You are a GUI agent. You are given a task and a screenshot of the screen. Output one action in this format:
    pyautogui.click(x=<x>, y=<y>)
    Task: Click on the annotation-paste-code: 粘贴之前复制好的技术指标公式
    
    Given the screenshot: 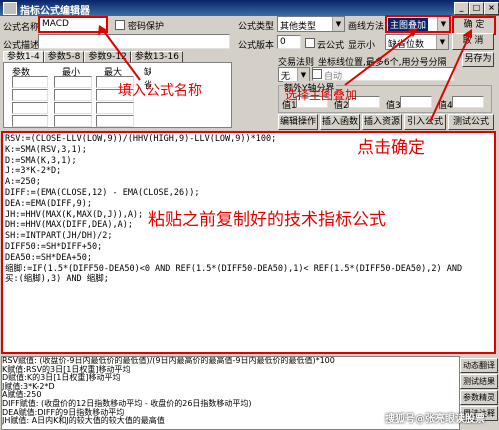 What is the action you would take?
    pyautogui.click(x=267, y=220)
    